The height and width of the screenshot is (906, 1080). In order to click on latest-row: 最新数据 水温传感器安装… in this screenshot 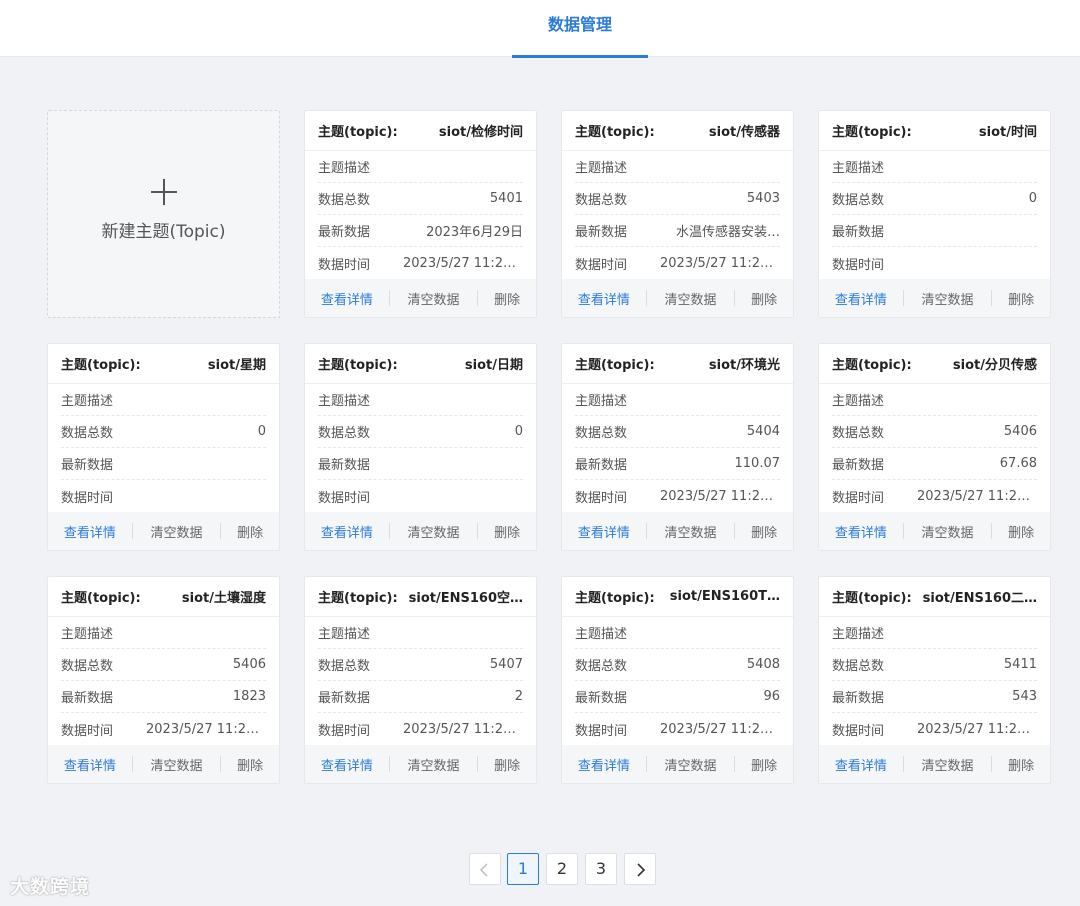, I will do `click(677, 231)`.